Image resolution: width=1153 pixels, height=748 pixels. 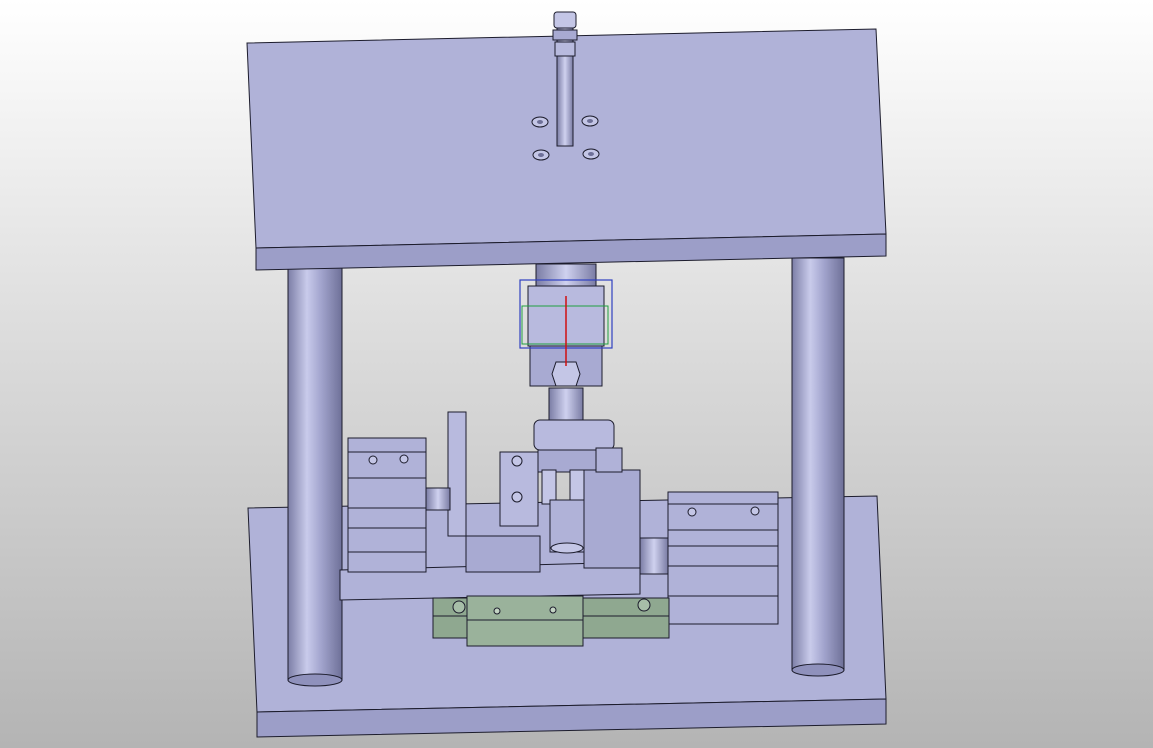 I want to click on guide-column-right, so click(x=818, y=467).